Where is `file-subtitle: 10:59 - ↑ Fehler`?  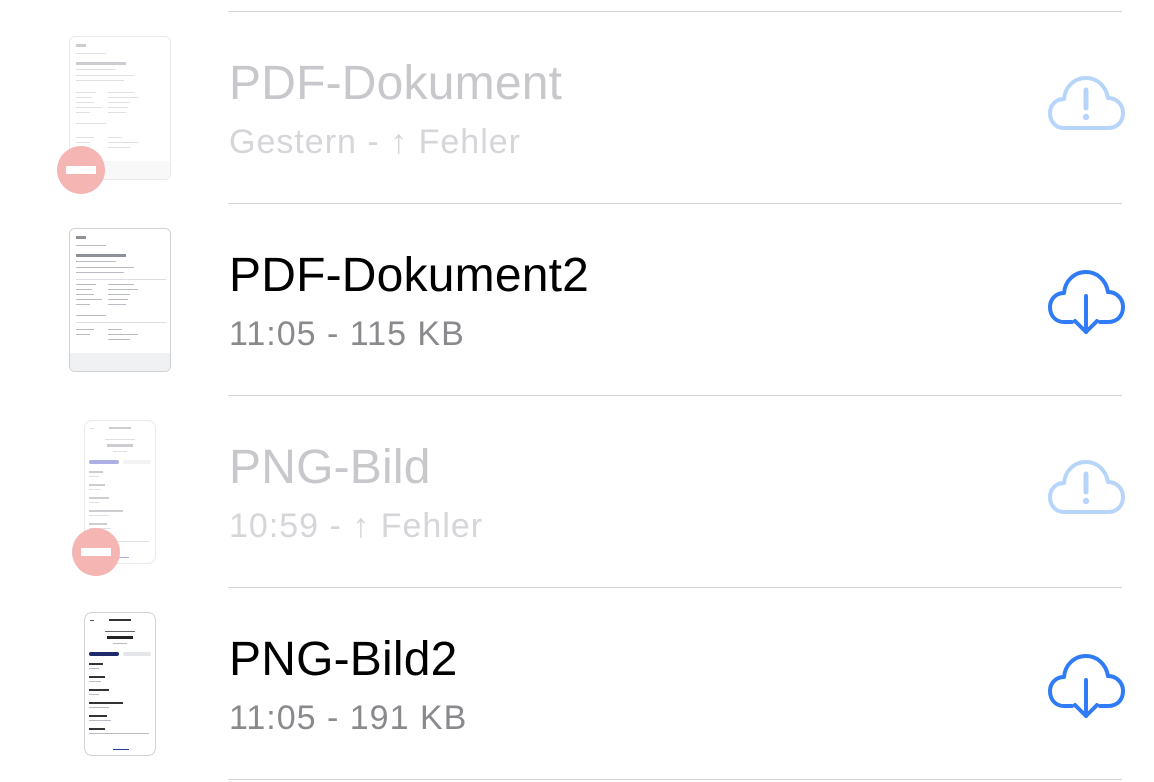 file-subtitle: 10:59 - ↑ Fehler is located at coordinates (356, 526).